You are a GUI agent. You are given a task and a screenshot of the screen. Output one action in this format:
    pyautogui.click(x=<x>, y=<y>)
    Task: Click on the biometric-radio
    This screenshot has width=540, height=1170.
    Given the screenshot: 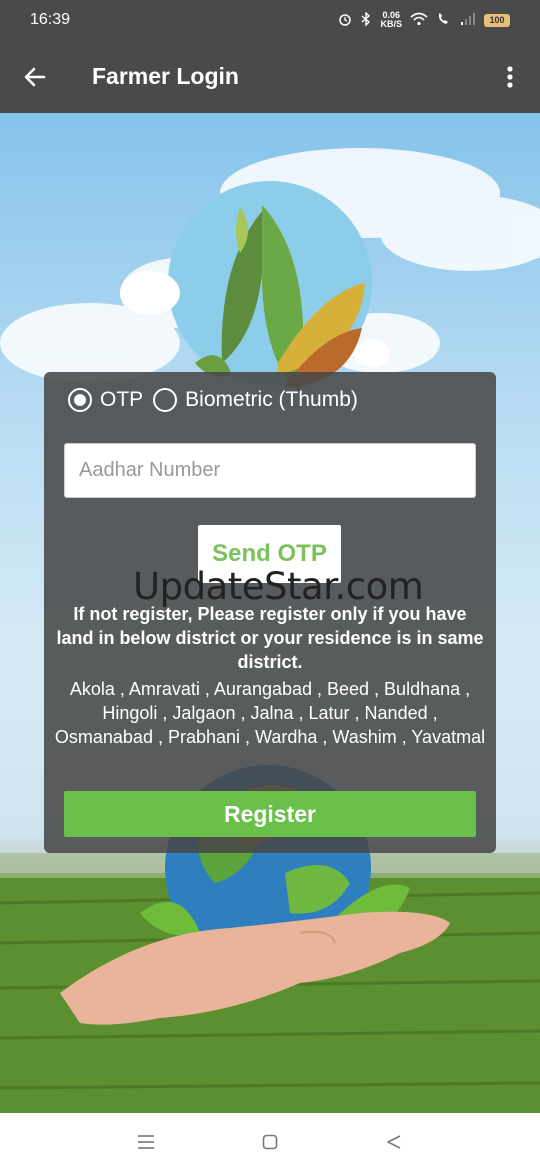 What is the action you would take?
    pyautogui.click(x=165, y=400)
    